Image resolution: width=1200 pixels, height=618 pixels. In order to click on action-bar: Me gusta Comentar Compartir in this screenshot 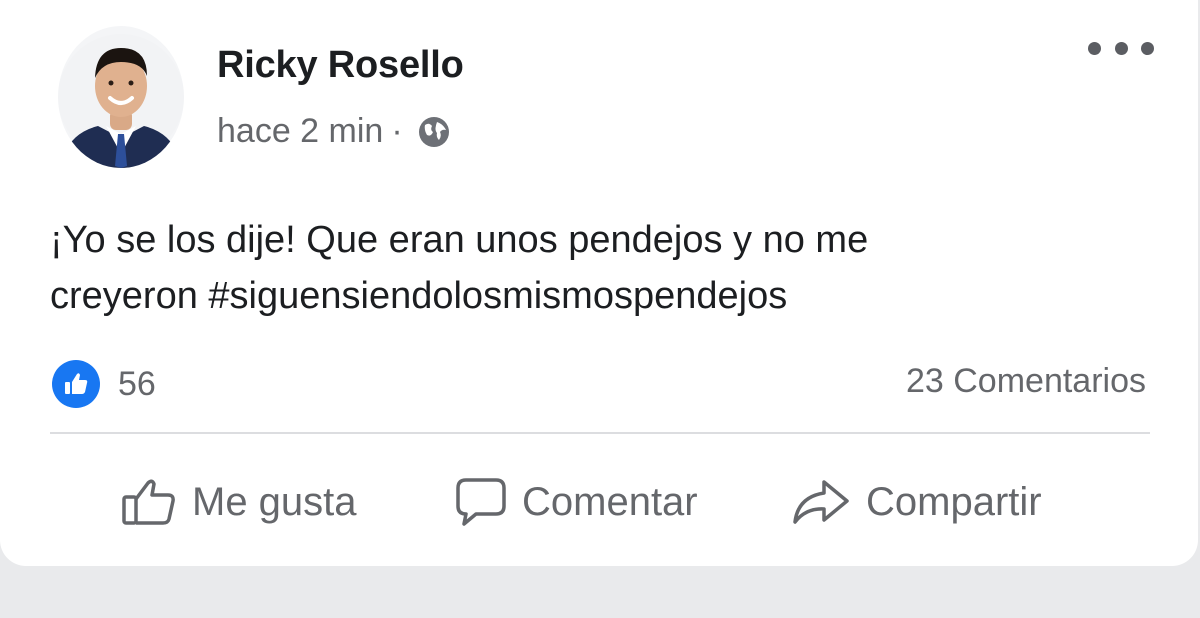, I will do `click(599, 502)`.